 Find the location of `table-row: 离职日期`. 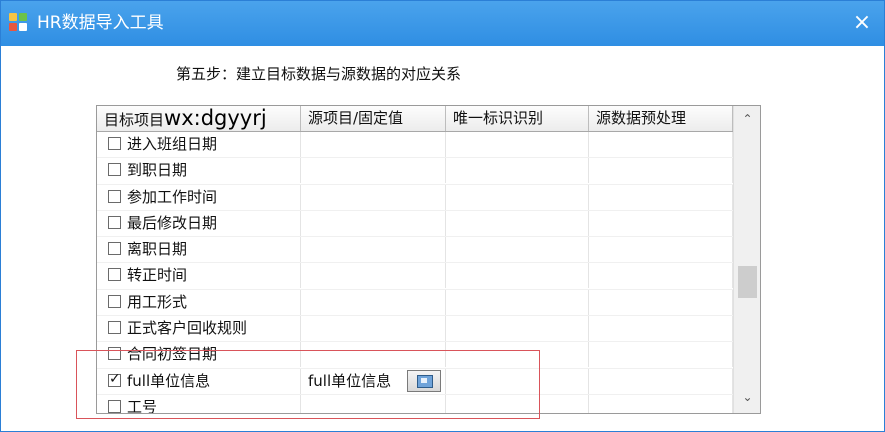

table-row: 离职日期 is located at coordinates (415, 250).